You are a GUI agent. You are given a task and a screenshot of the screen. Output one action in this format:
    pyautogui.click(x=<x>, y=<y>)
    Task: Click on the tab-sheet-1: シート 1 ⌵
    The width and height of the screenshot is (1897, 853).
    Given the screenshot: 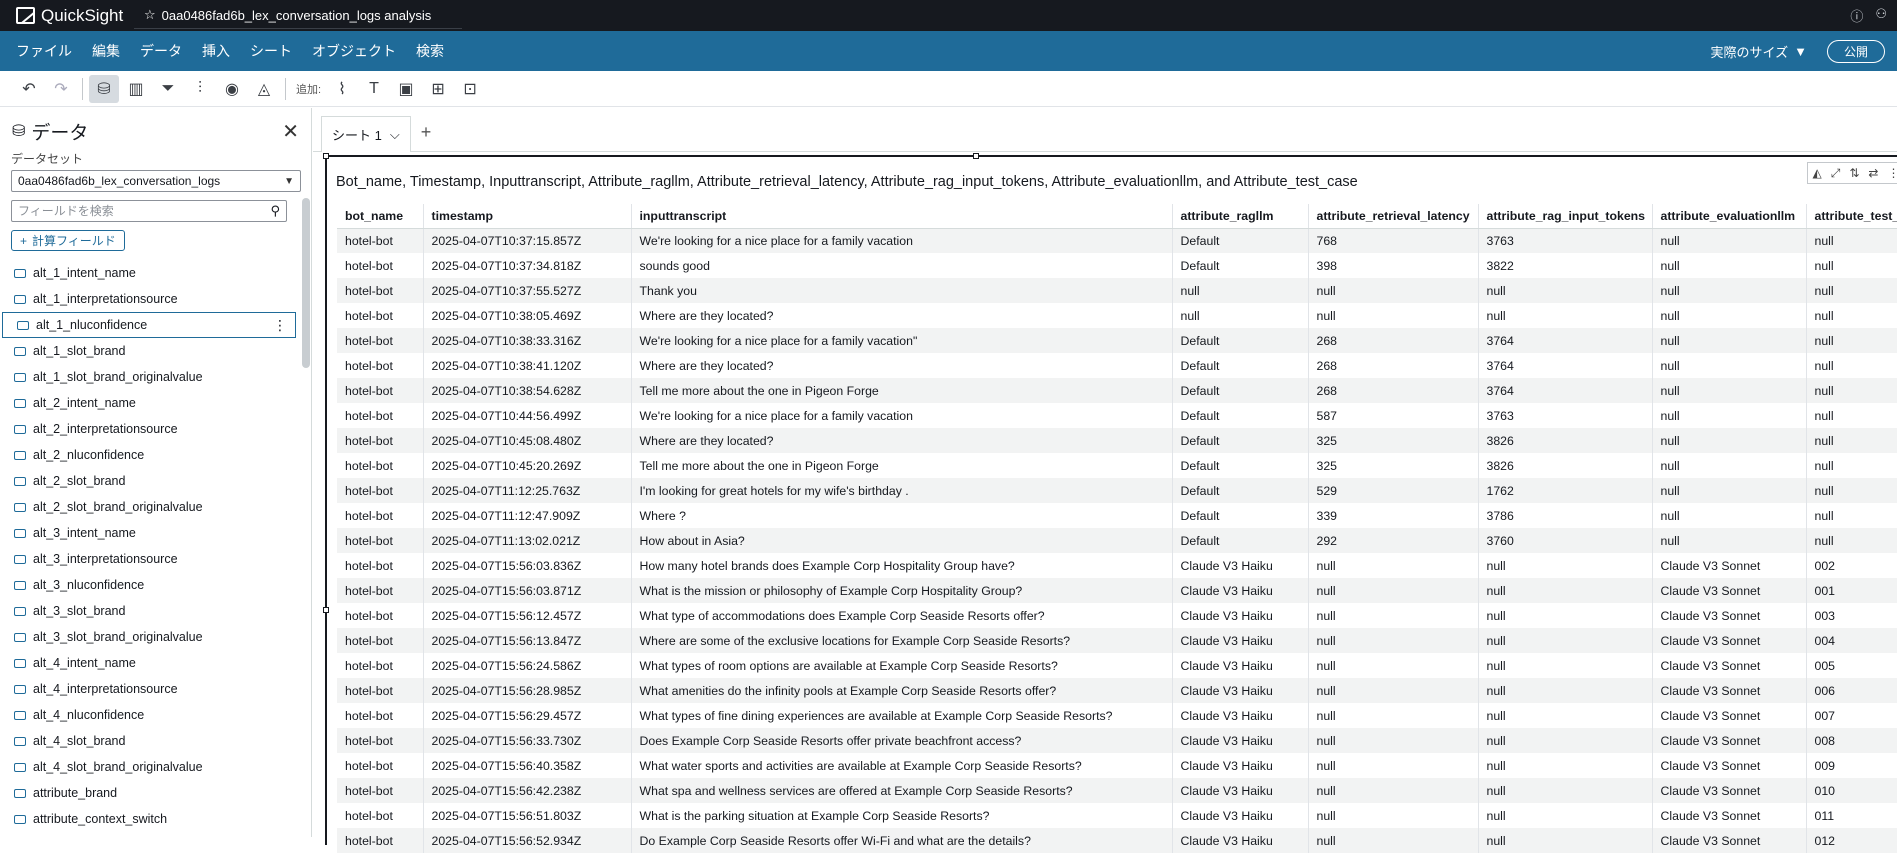 What is the action you would take?
    pyautogui.click(x=366, y=134)
    